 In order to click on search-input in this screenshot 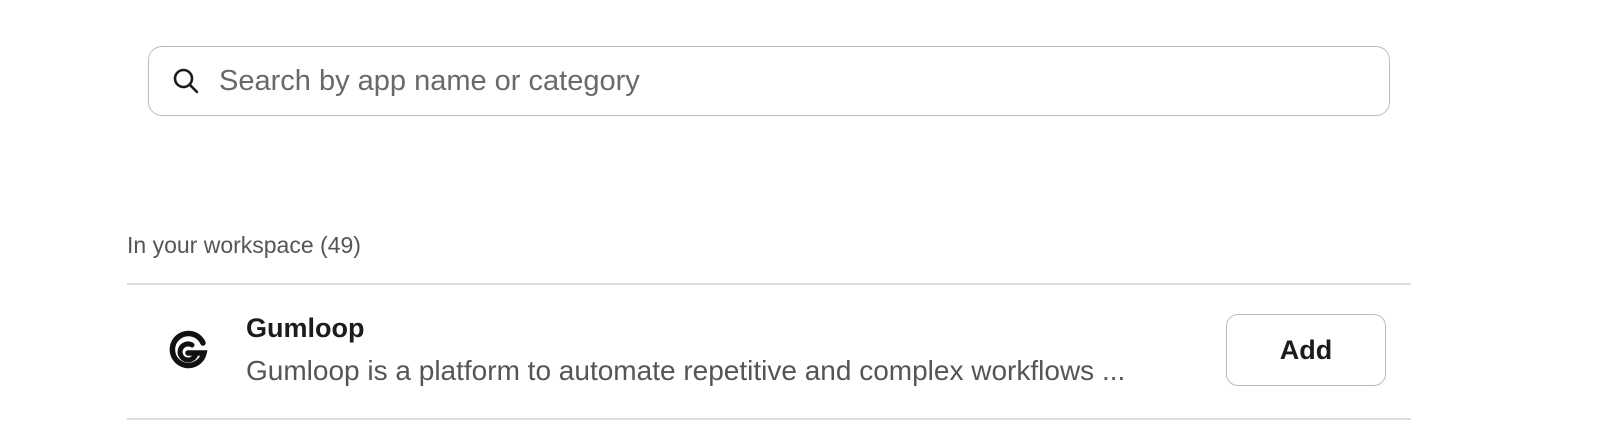, I will do `click(803, 81)`.